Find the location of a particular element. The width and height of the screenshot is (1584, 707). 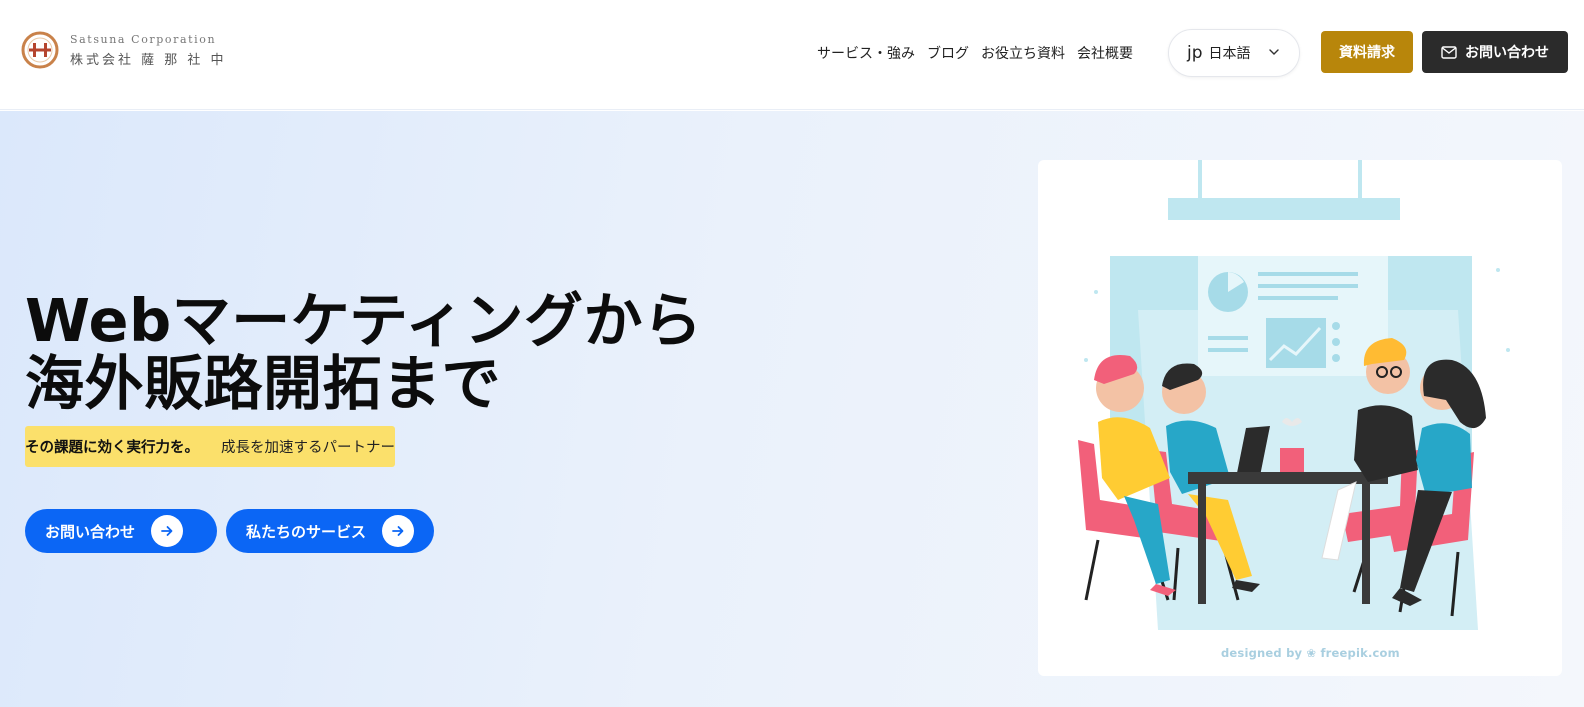

hero-title-line-1: Webマーケティングから is located at coordinates (364, 320).